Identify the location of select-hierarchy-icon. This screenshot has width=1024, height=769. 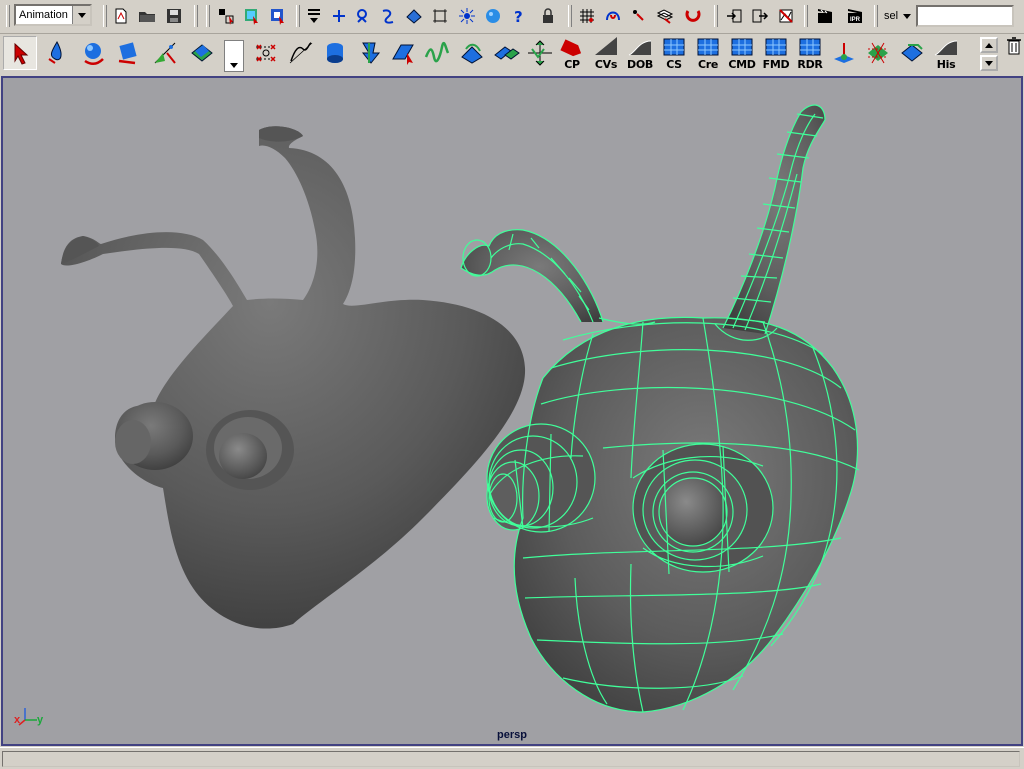
(226, 16).